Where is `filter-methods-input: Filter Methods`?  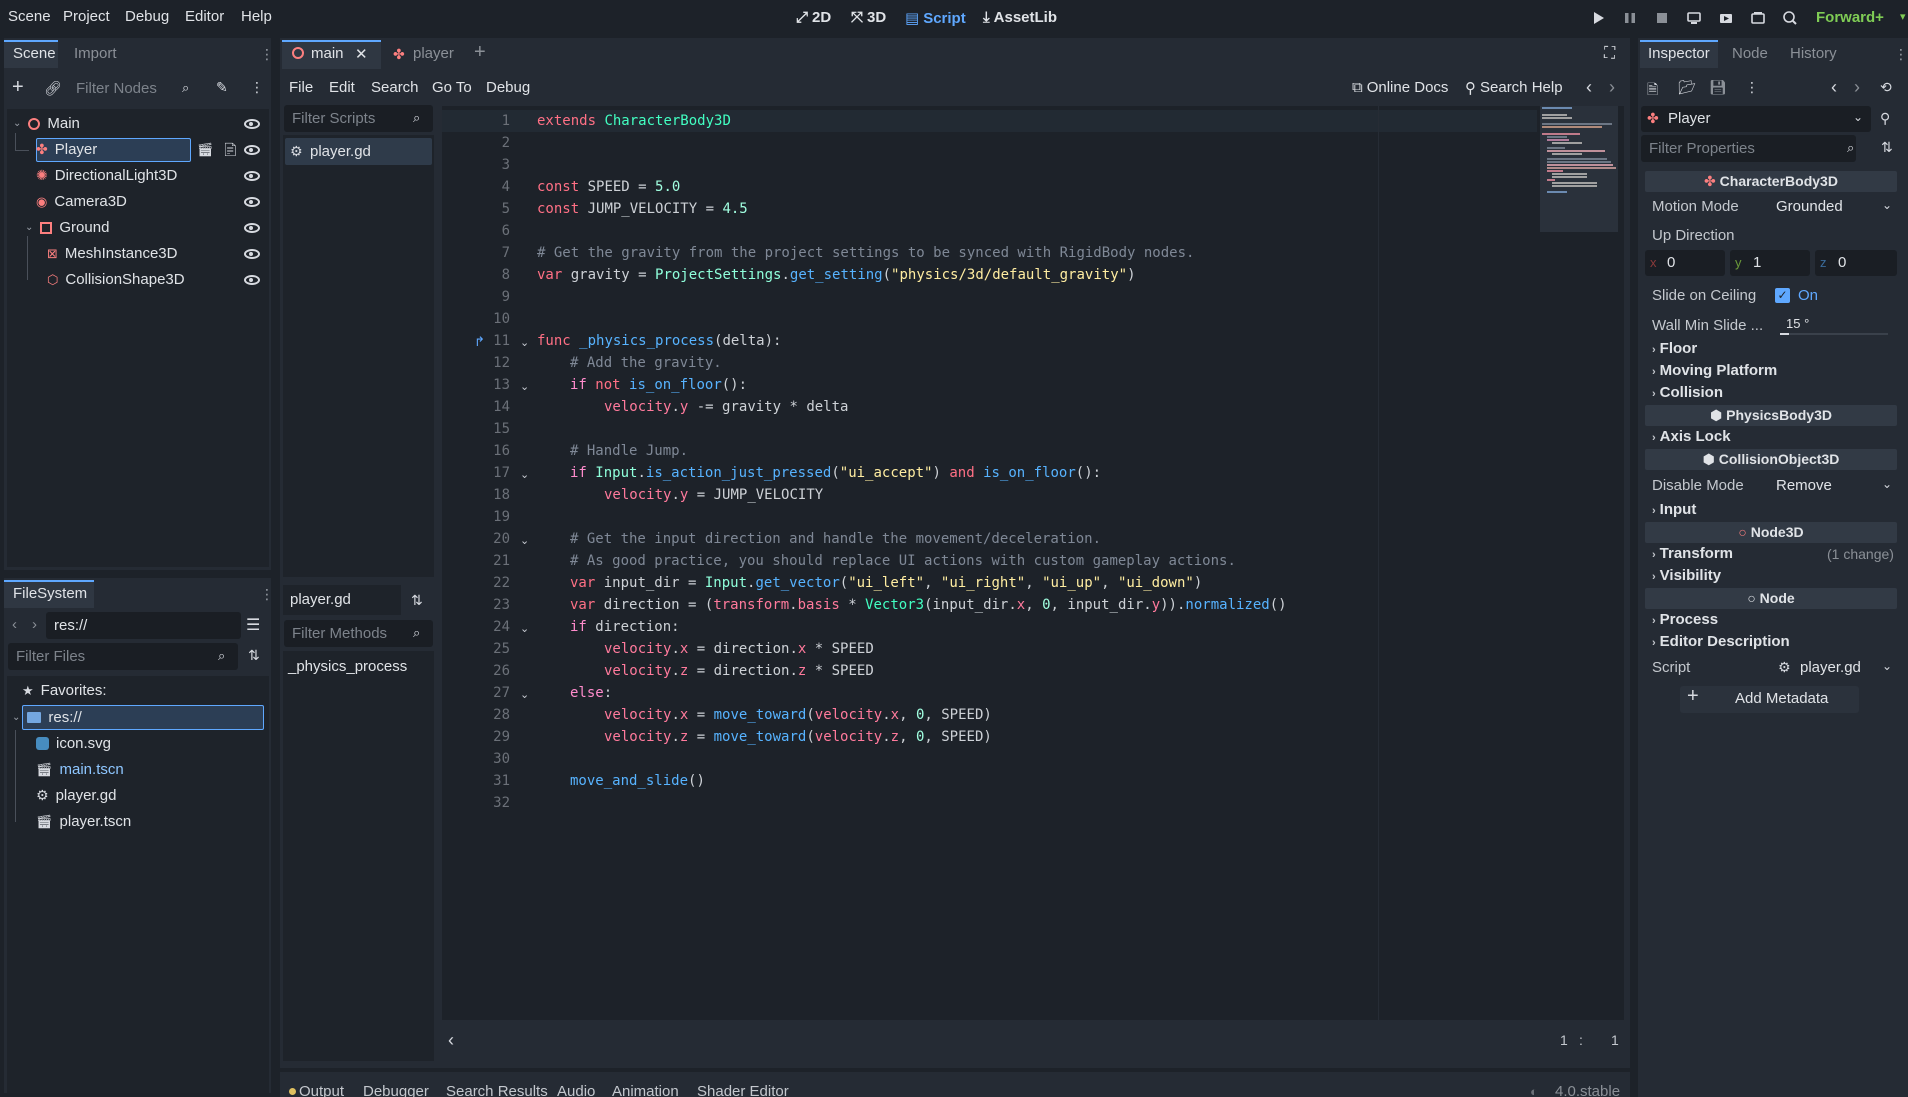 filter-methods-input: Filter Methods is located at coordinates (358, 633).